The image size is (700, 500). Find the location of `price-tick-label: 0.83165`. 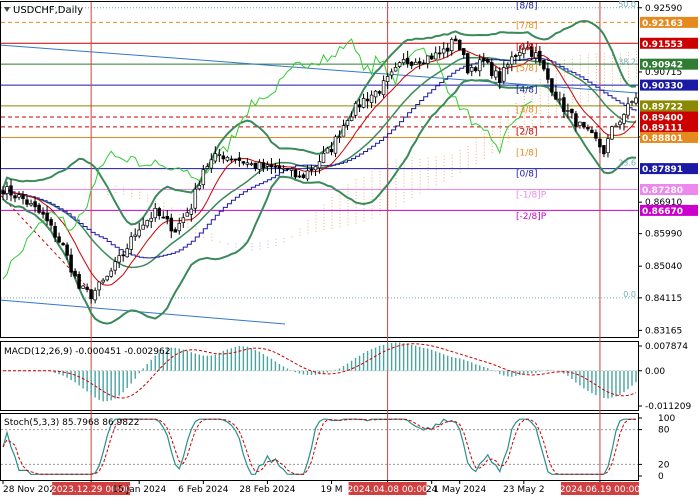

price-tick-label: 0.83165 is located at coordinates (663, 331).